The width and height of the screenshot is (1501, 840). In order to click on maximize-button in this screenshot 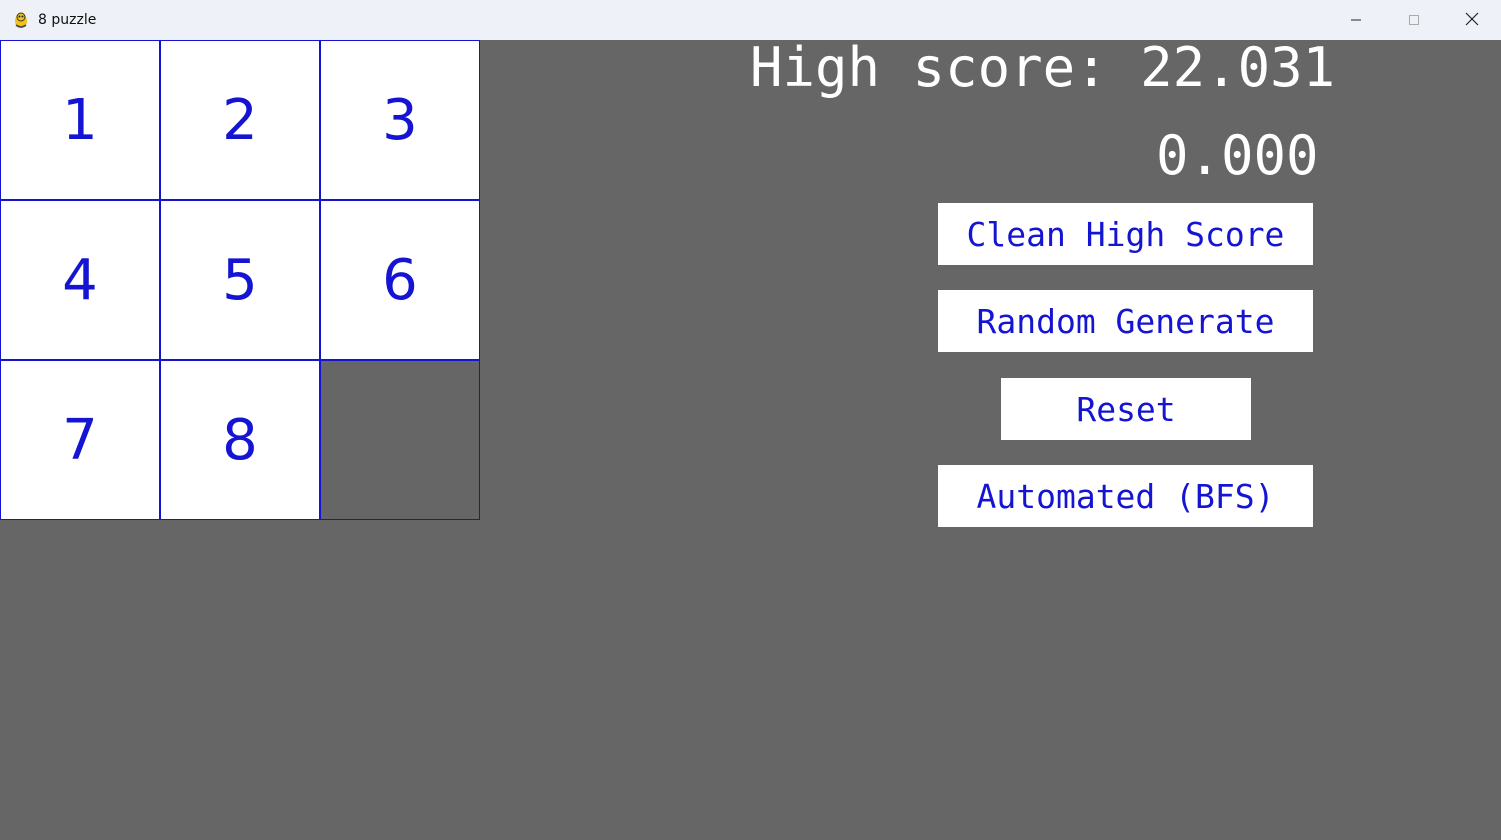, I will do `click(1414, 20)`.